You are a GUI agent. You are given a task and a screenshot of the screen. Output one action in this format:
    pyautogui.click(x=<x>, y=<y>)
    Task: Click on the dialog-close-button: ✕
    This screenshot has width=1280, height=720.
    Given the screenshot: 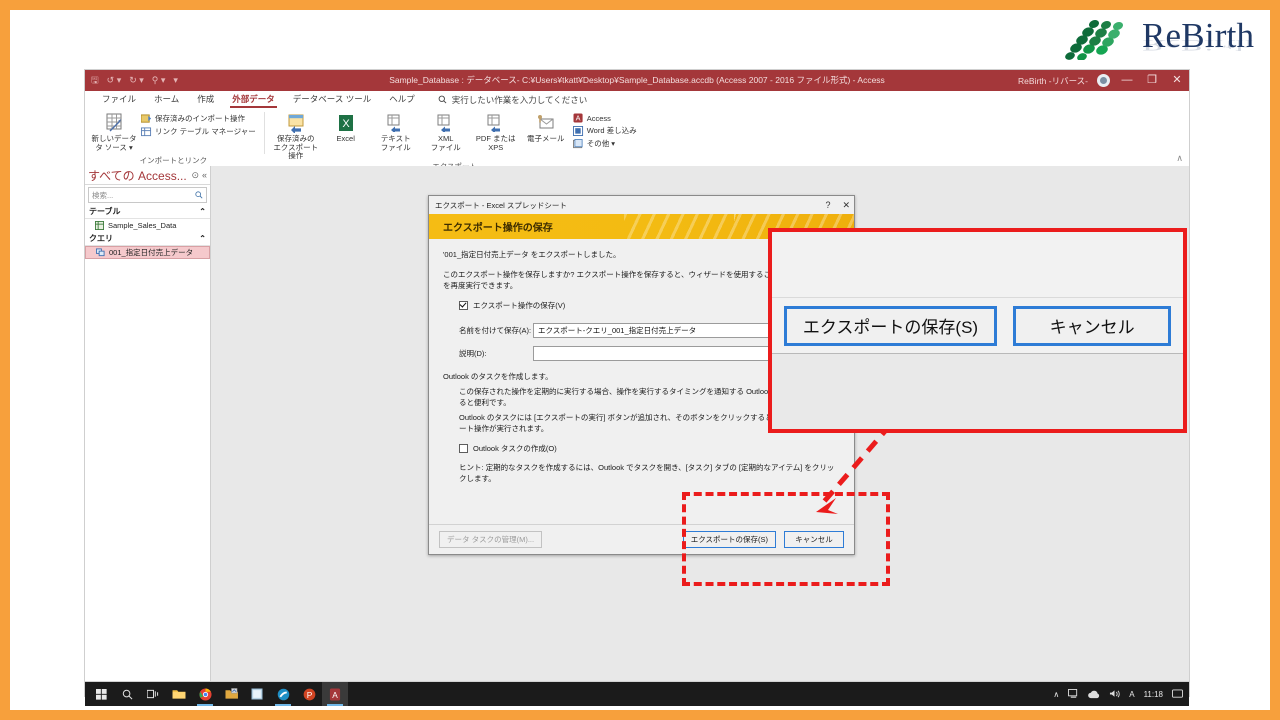 What is the action you would take?
    pyautogui.click(x=846, y=205)
    